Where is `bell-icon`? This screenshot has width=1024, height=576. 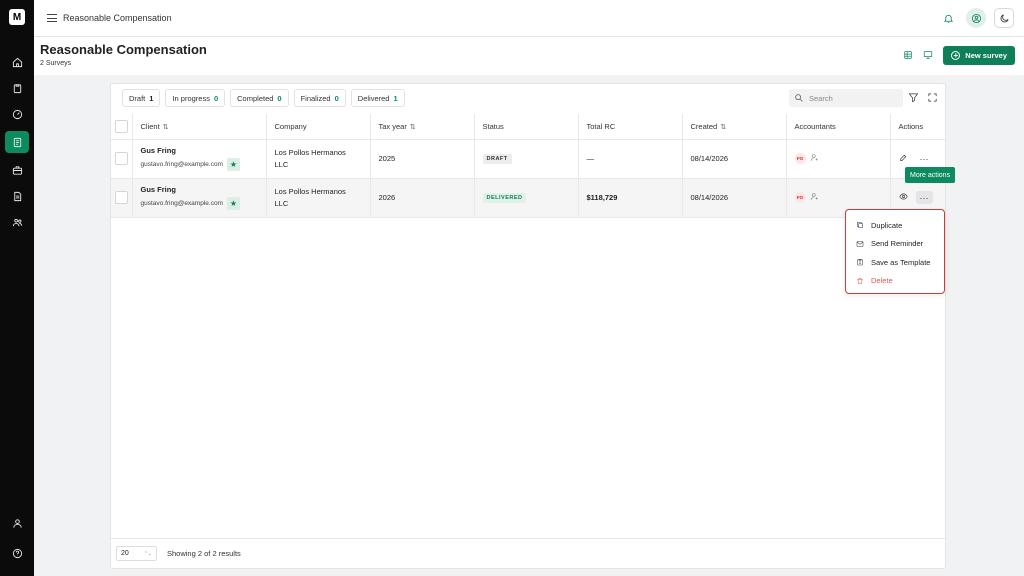 bell-icon is located at coordinates (948, 18).